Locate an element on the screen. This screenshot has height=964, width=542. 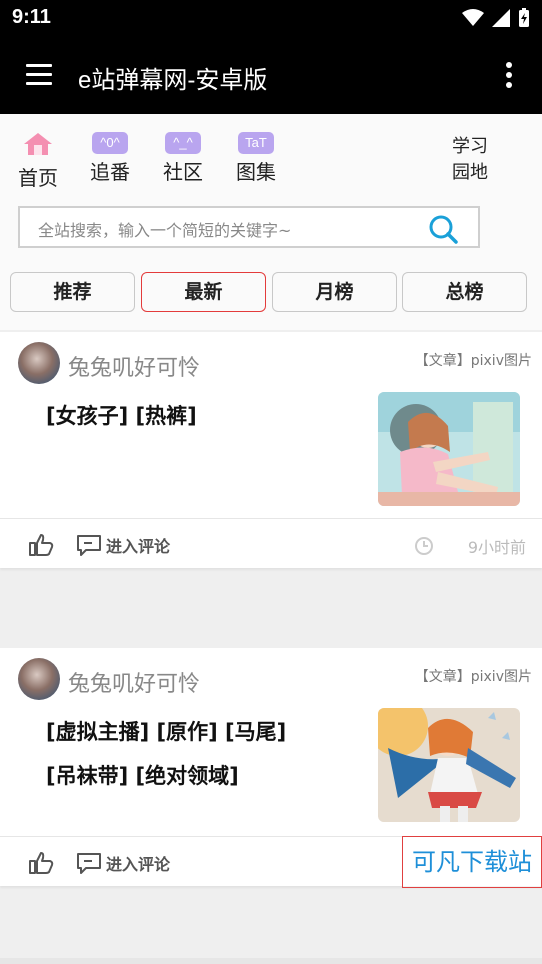
badge-face-icon: ^0^ is located at coordinates (110, 143).